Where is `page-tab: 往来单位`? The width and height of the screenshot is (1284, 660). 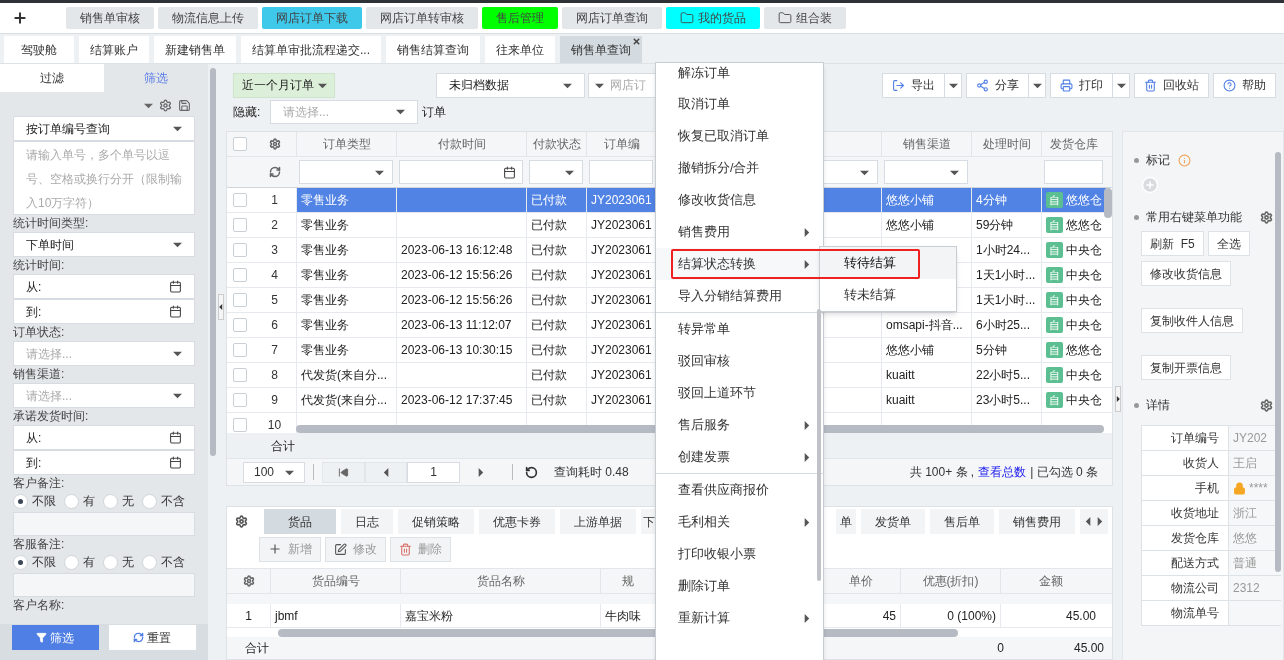 page-tab: 往来单位 is located at coordinates (520, 49).